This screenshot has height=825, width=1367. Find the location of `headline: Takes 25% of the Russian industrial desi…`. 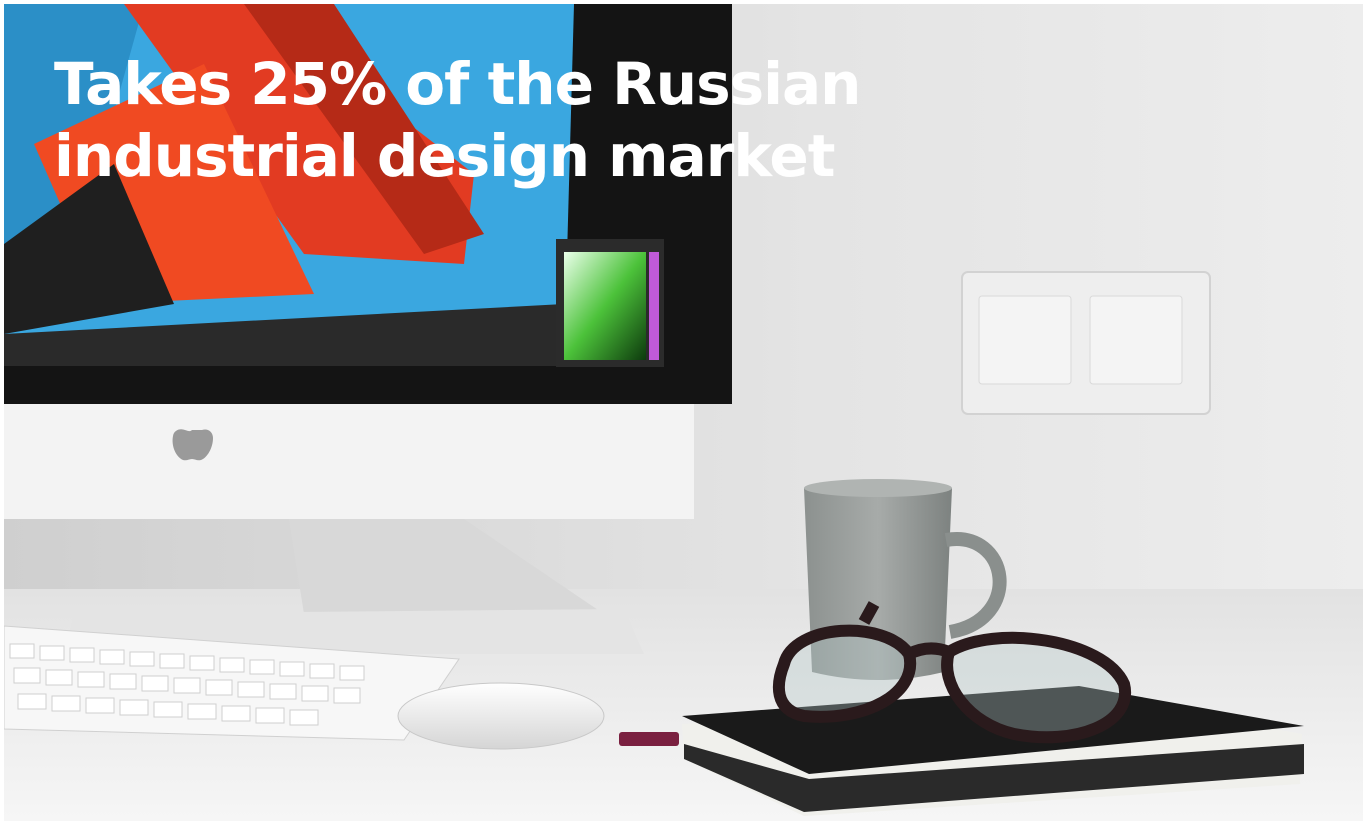

headline: Takes 25% of the Russian industrial desi… is located at coordinates (504, 120).